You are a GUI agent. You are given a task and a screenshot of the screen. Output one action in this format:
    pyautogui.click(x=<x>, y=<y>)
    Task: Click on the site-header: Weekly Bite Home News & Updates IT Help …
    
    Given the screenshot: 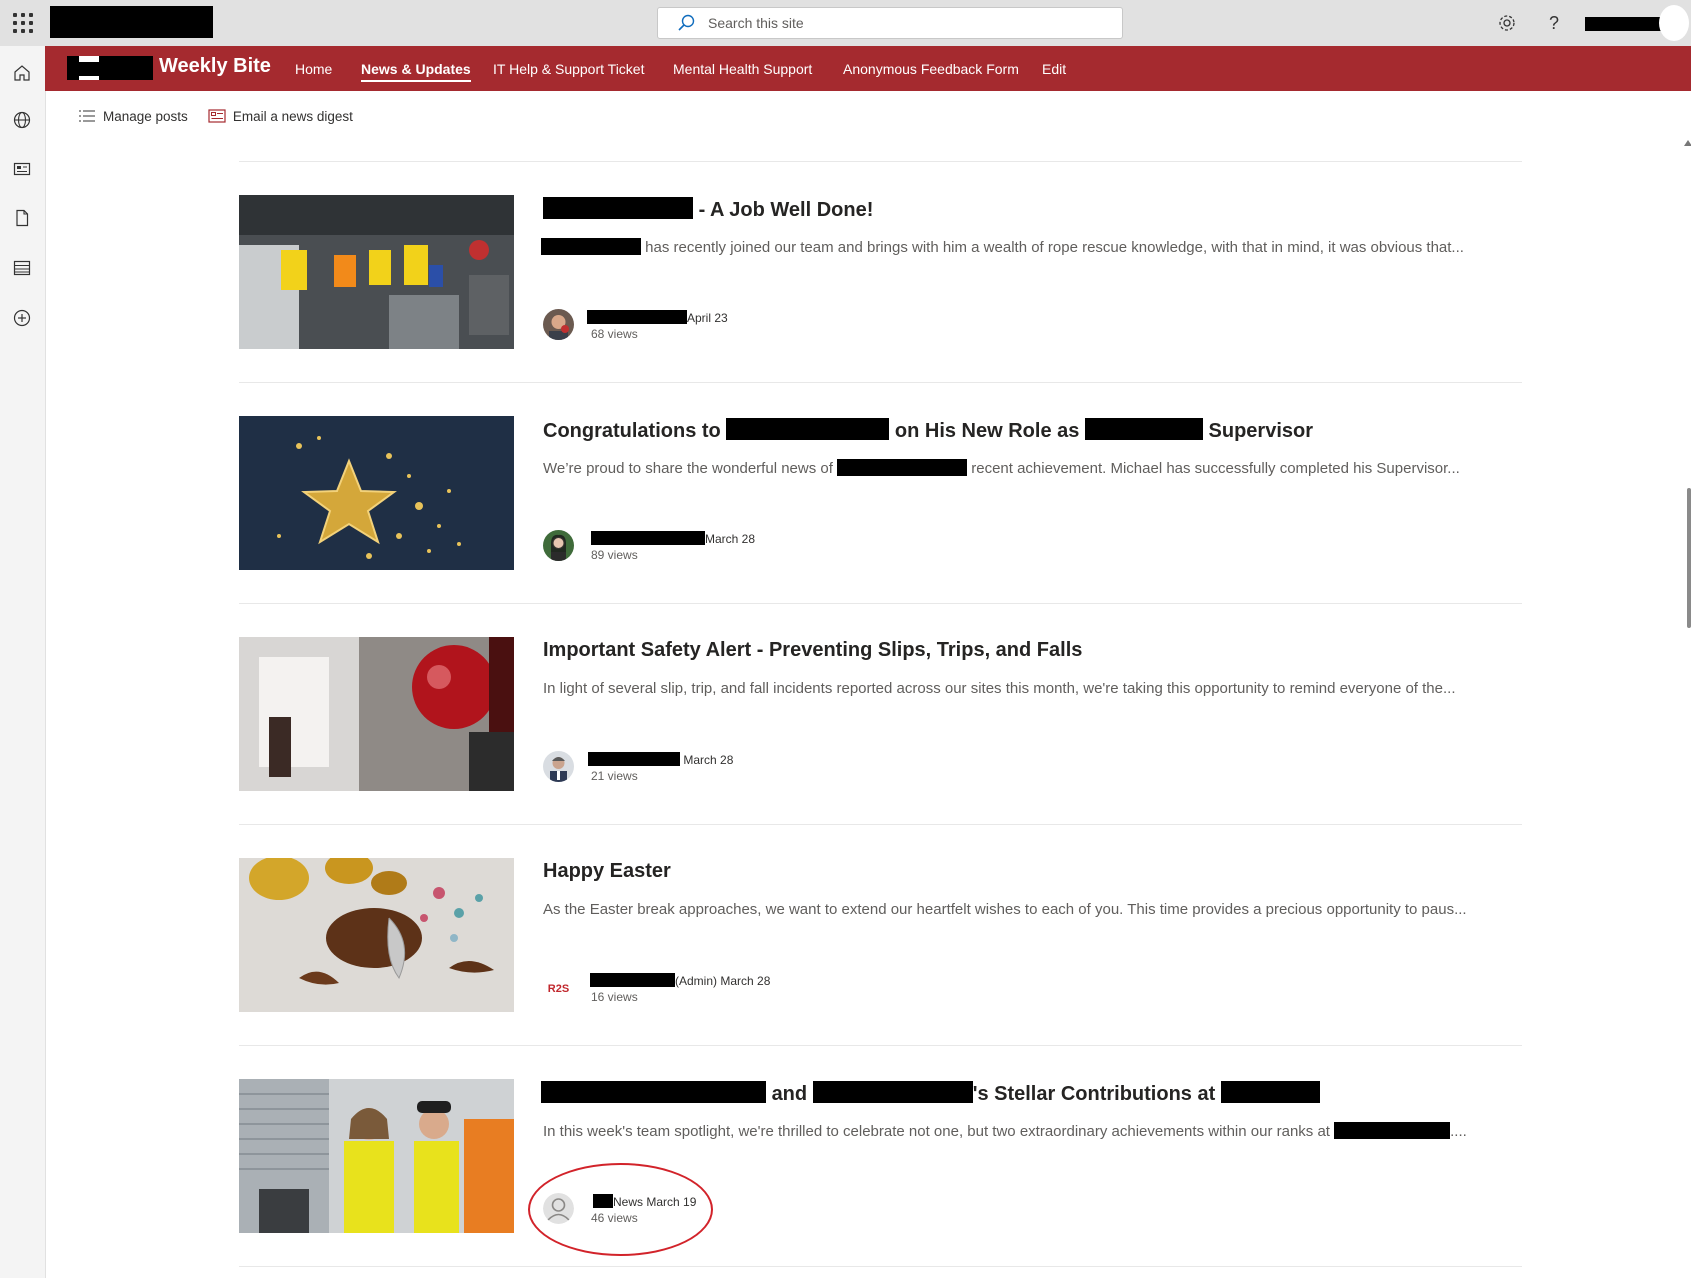 What is the action you would take?
    pyautogui.click(x=868, y=68)
    